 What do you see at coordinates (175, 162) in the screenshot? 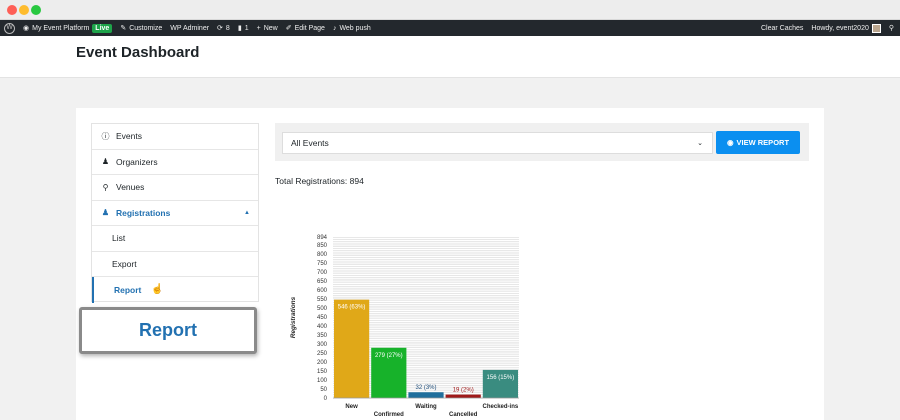
I see `sidebar-item-organizers: ♟ Organizers` at bounding box center [175, 162].